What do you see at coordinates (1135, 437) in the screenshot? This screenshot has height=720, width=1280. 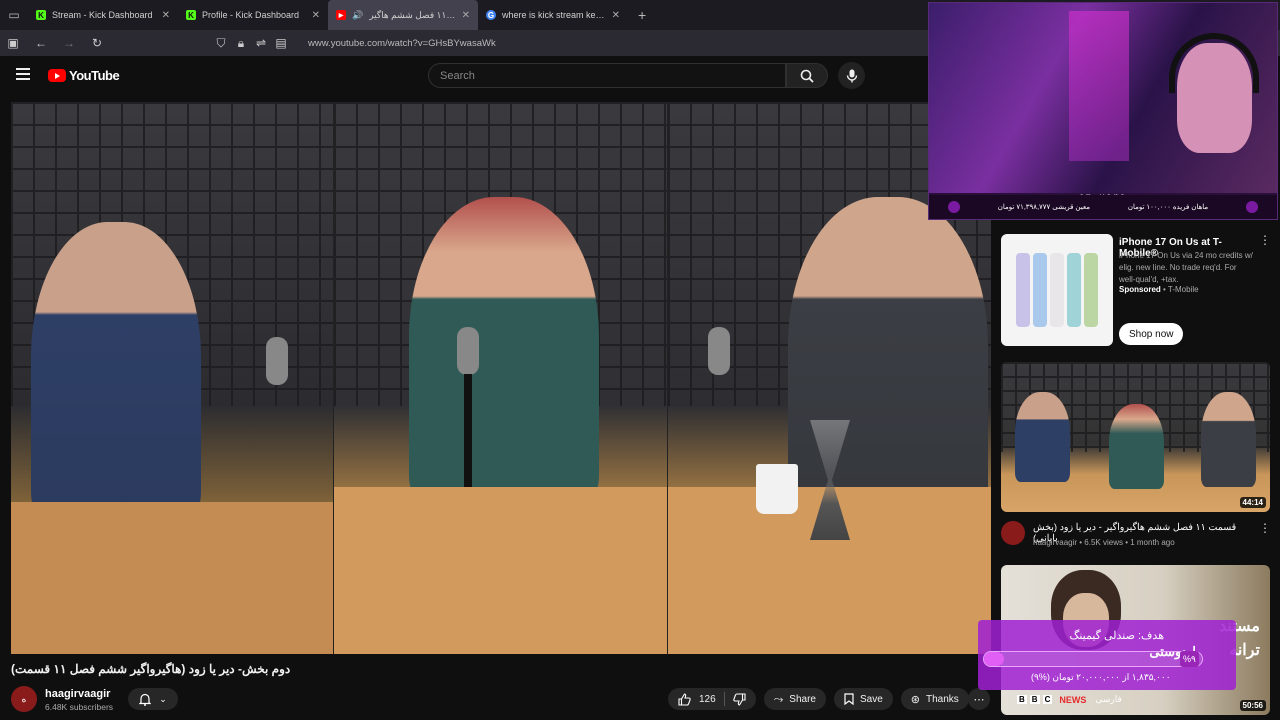 I see `recommended-thumbnail: 44:14` at bounding box center [1135, 437].